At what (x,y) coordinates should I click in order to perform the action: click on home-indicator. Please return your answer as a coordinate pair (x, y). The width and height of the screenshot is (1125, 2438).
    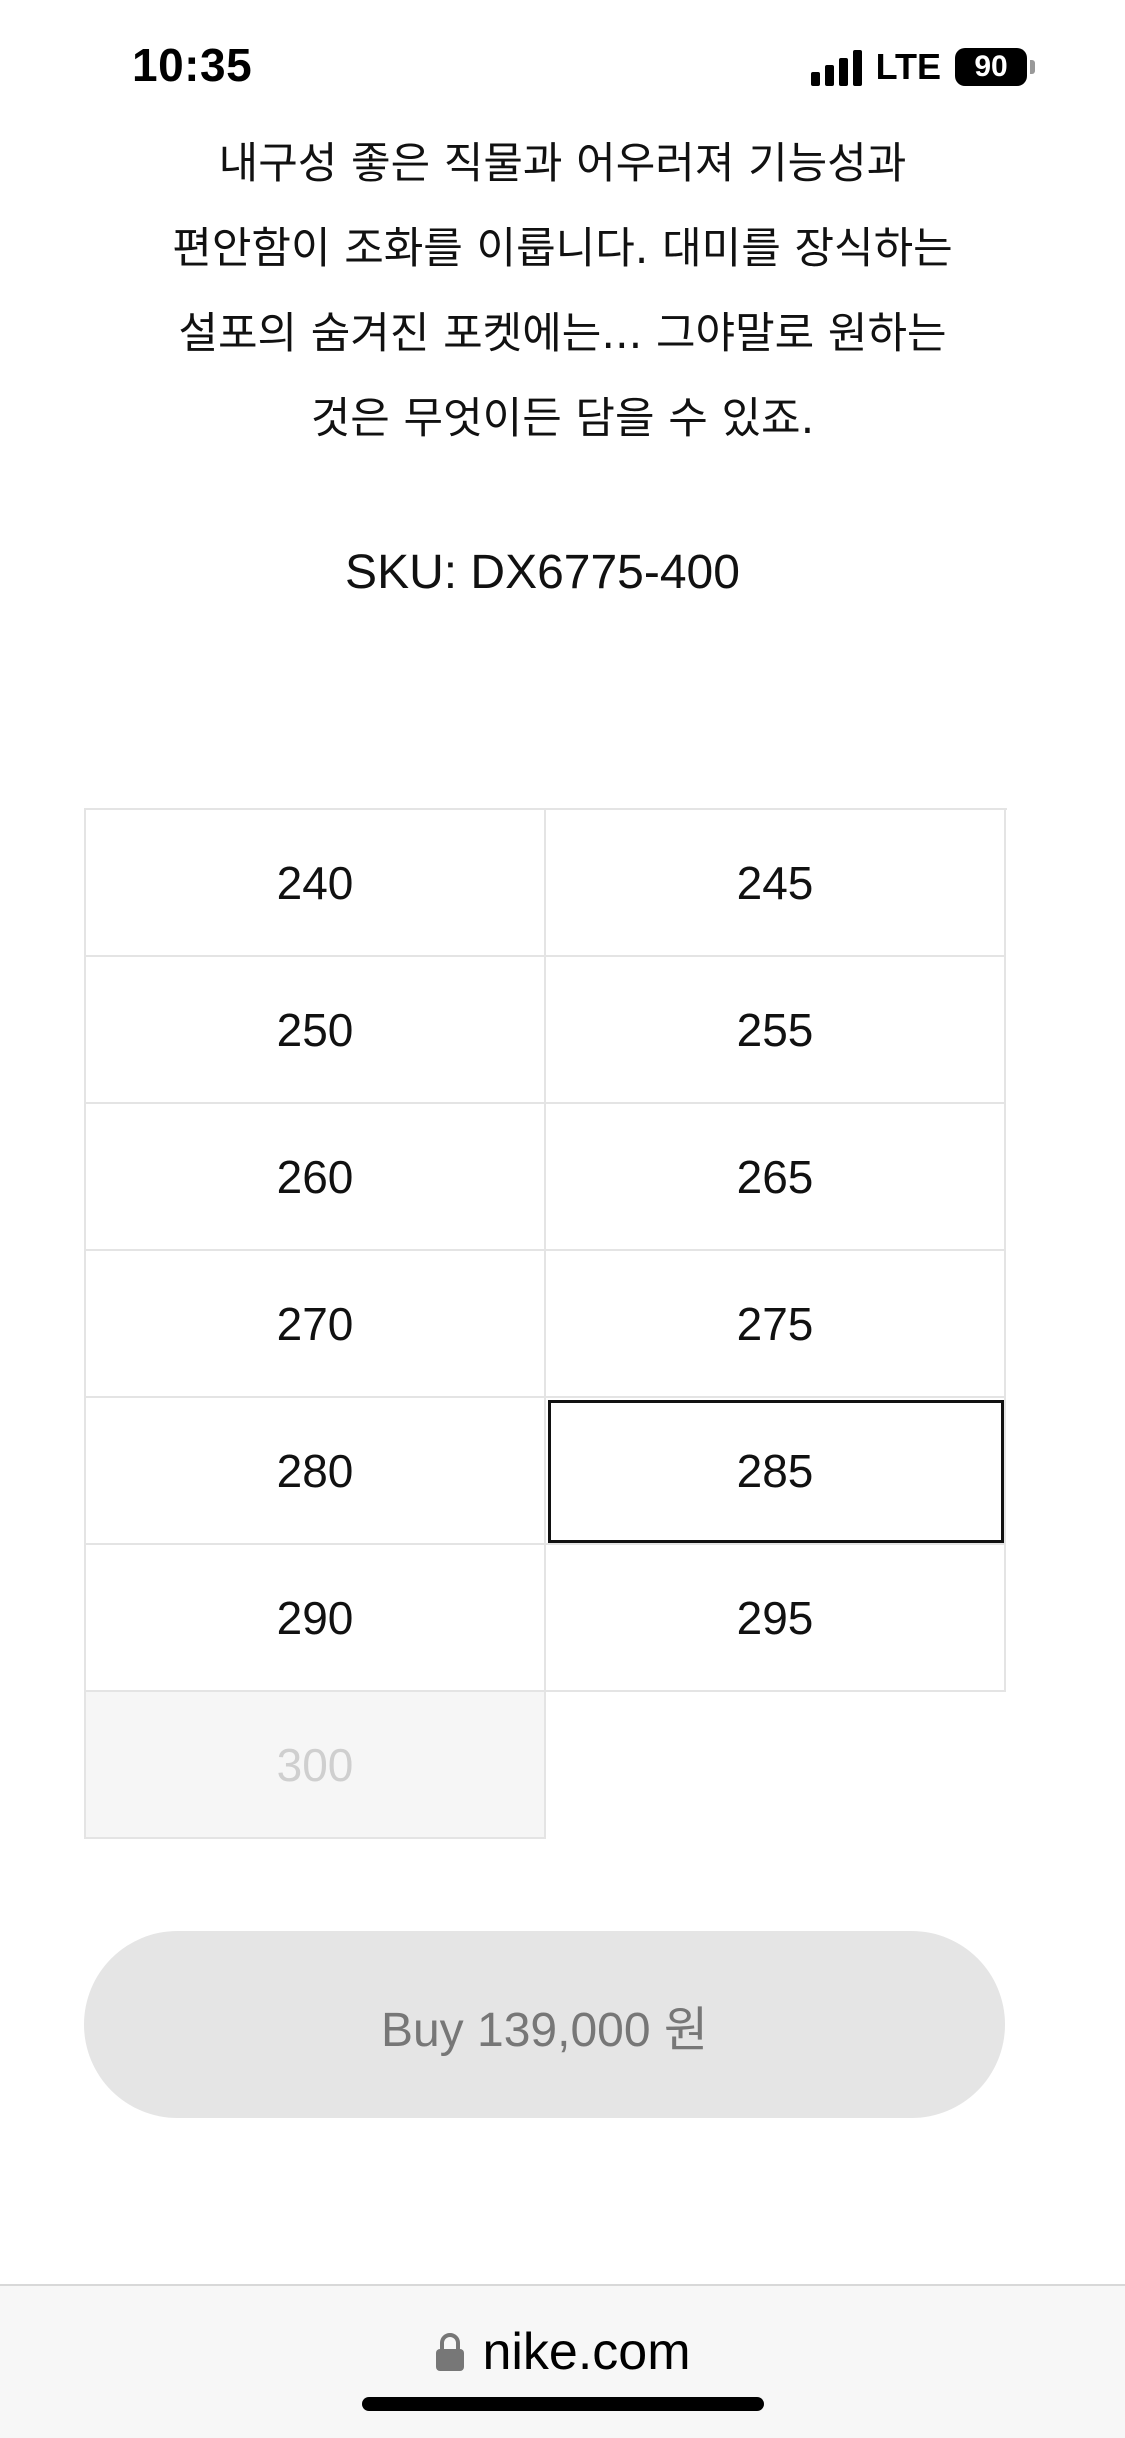
    Looking at the image, I should click on (563, 2404).